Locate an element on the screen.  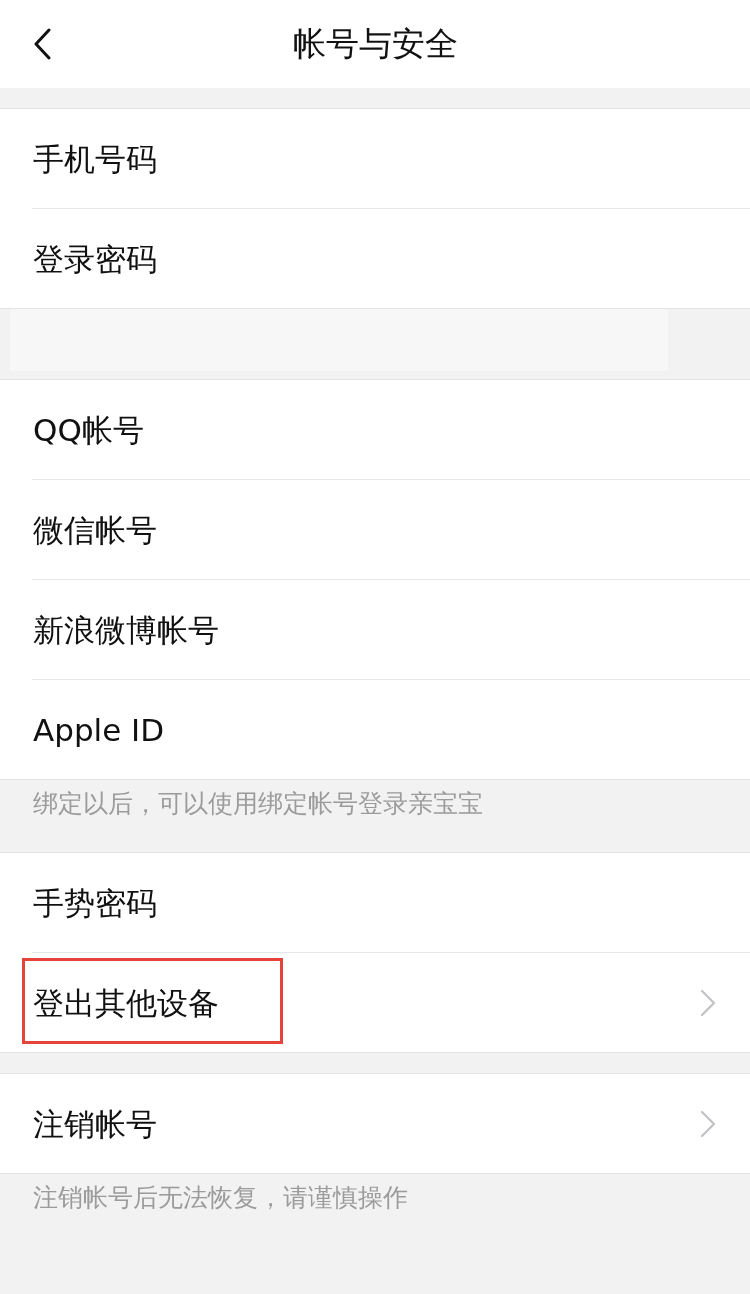
footer-note: 注销帐号后无法恢复，请谨慎操作 is located at coordinates (221, 1198).